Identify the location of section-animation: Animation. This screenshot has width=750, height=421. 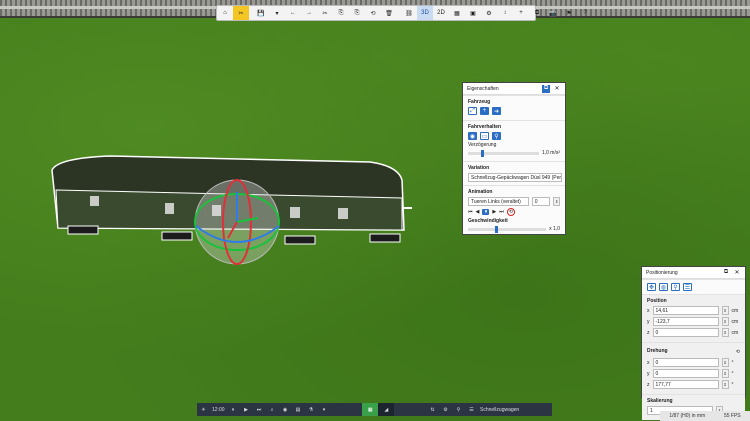
(480, 192).